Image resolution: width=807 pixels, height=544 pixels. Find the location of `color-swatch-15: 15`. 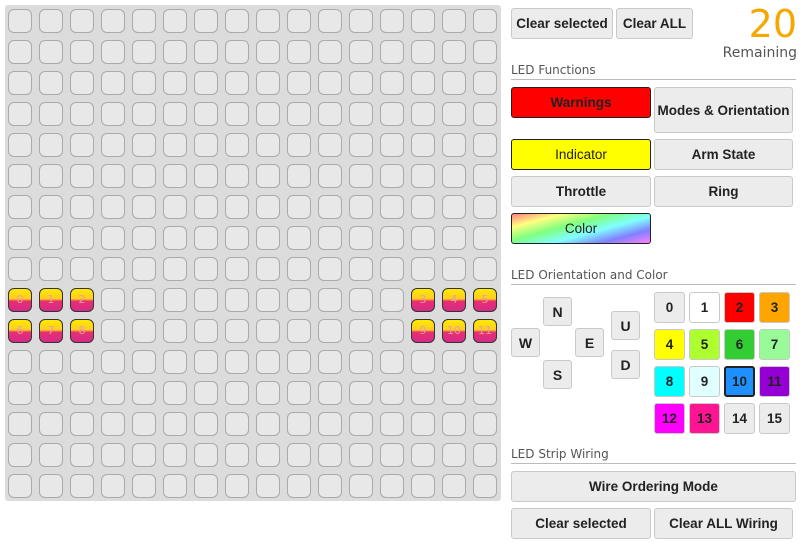

color-swatch-15: 15 is located at coordinates (774, 418).